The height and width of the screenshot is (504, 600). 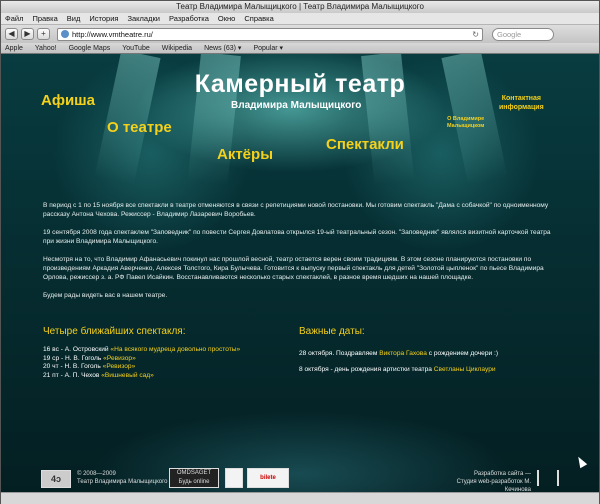 I want to click on menu-history: История, so click(x=103, y=18).